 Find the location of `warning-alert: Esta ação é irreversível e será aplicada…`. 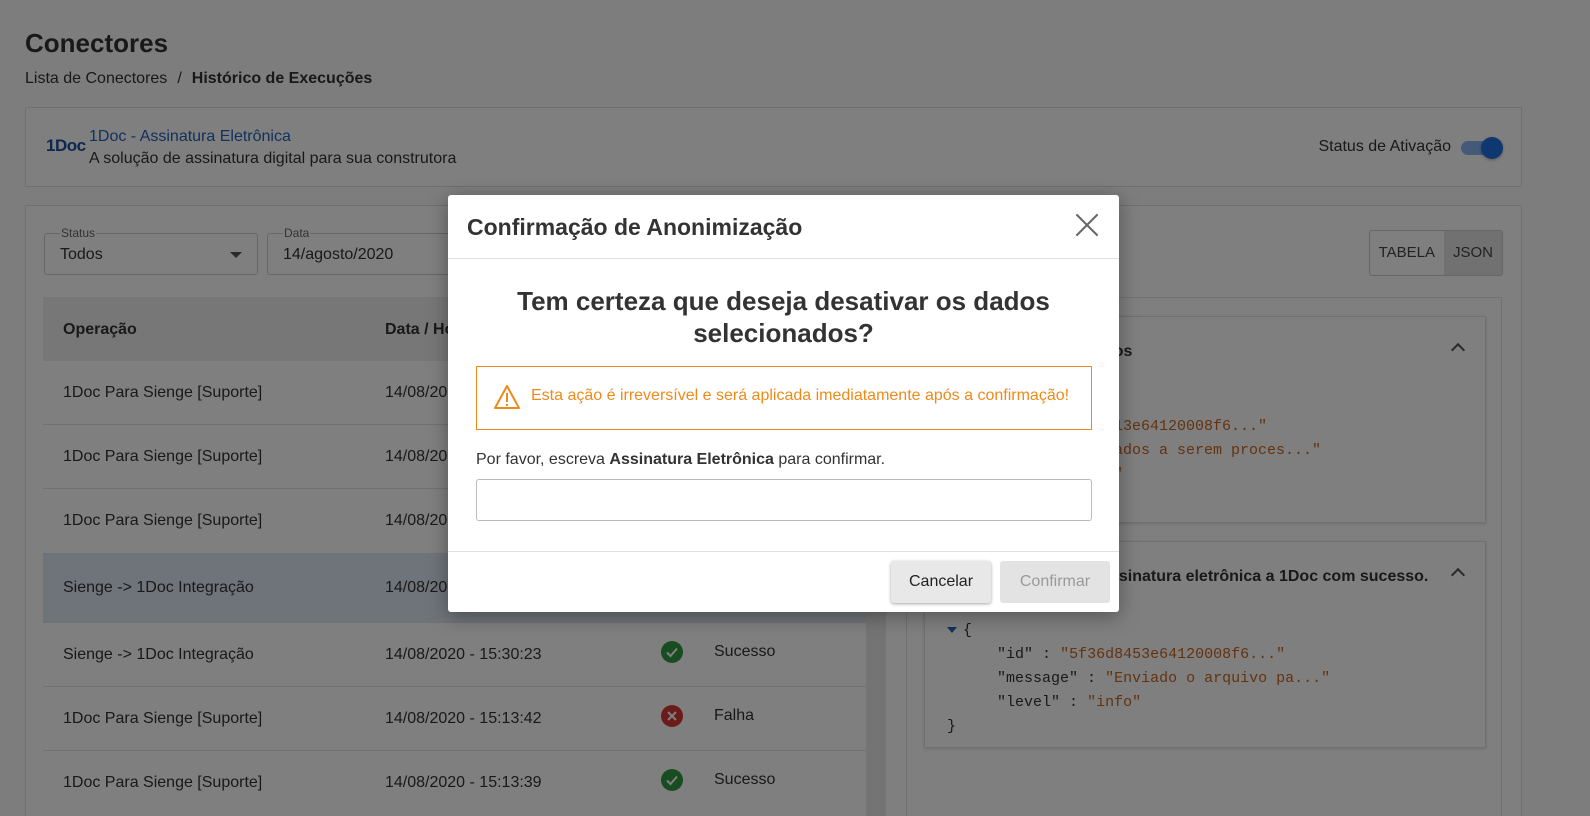

warning-alert: Esta ação é irreversível e será aplicada… is located at coordinates (784, 398).